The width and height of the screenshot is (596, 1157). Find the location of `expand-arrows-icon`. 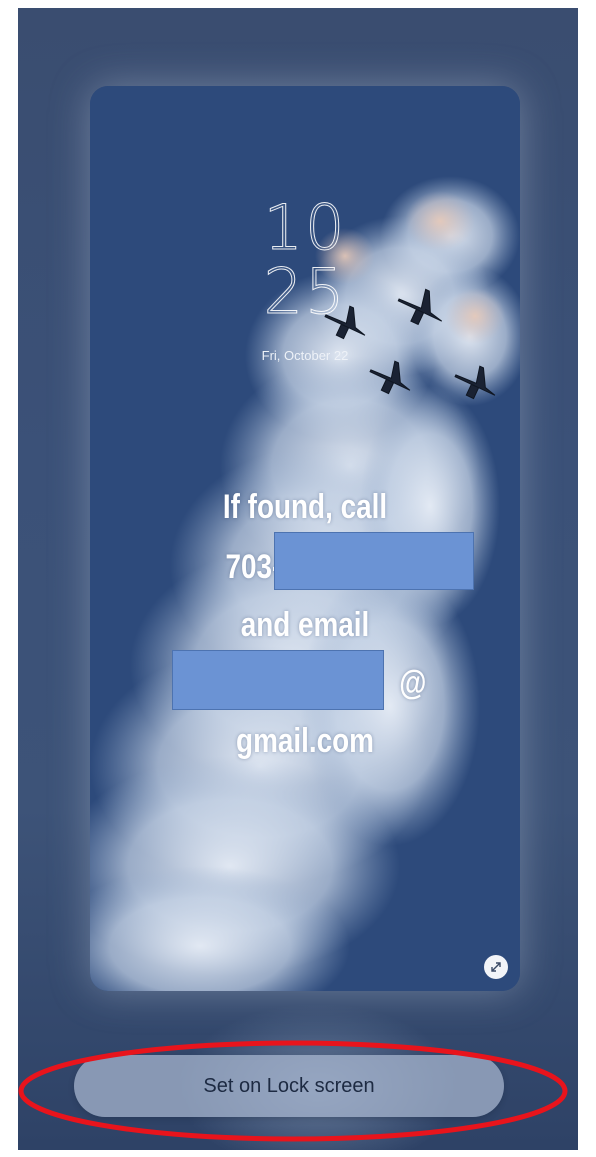

expand-arrows-icon is located at coordinates (496, 967).